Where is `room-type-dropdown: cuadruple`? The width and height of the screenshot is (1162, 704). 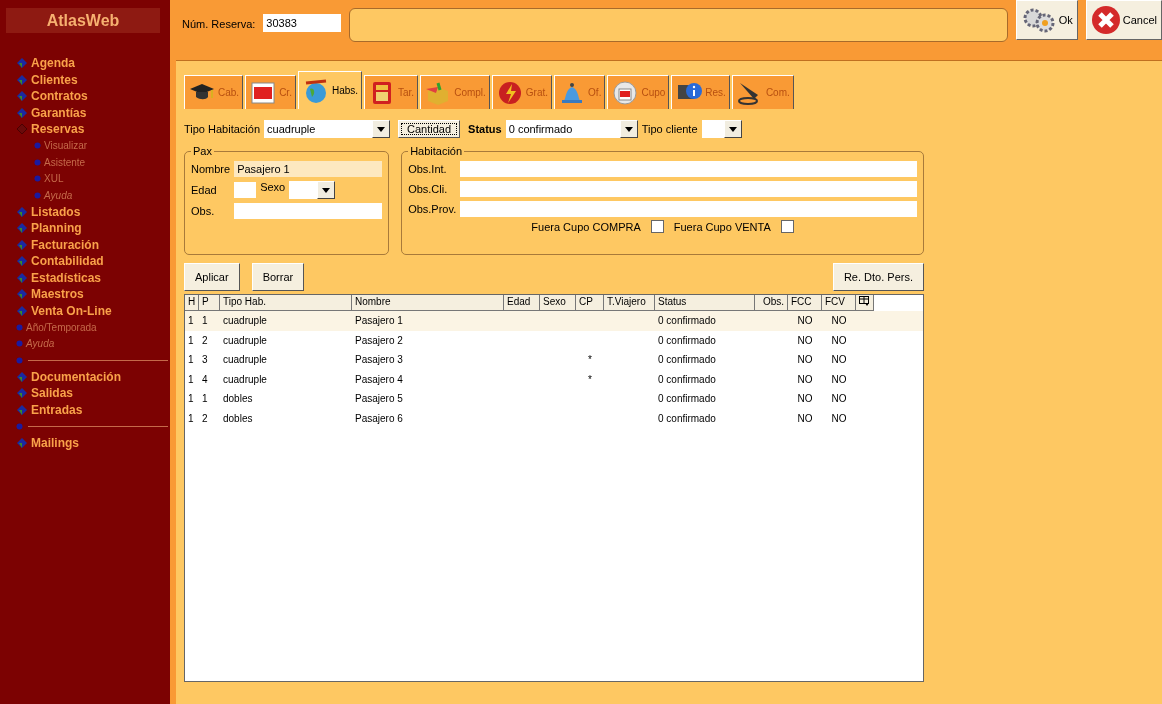 room-type-dropdown: cuadruple is located at coordinates (327, 129).